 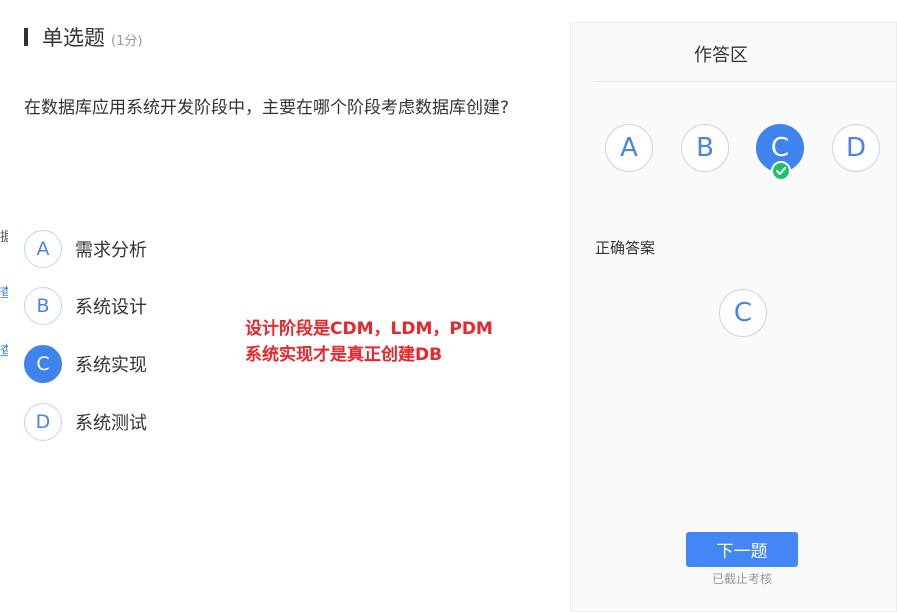 What do you see at coordinates (781, 171) in the screenshot?
I see `check-icon` at bounding box center [781, 171].